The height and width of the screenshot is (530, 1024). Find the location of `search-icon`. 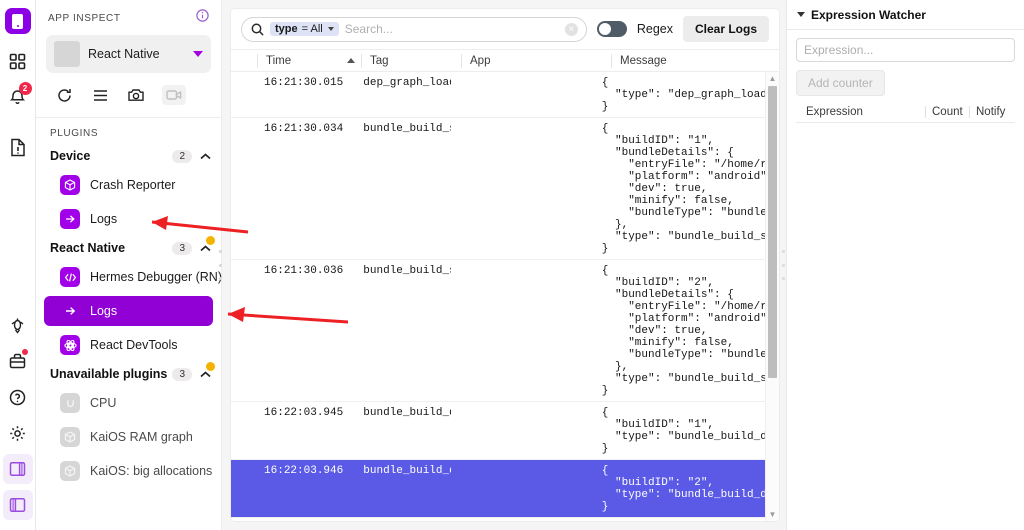

search-icon is located at coordinates (257, 29).